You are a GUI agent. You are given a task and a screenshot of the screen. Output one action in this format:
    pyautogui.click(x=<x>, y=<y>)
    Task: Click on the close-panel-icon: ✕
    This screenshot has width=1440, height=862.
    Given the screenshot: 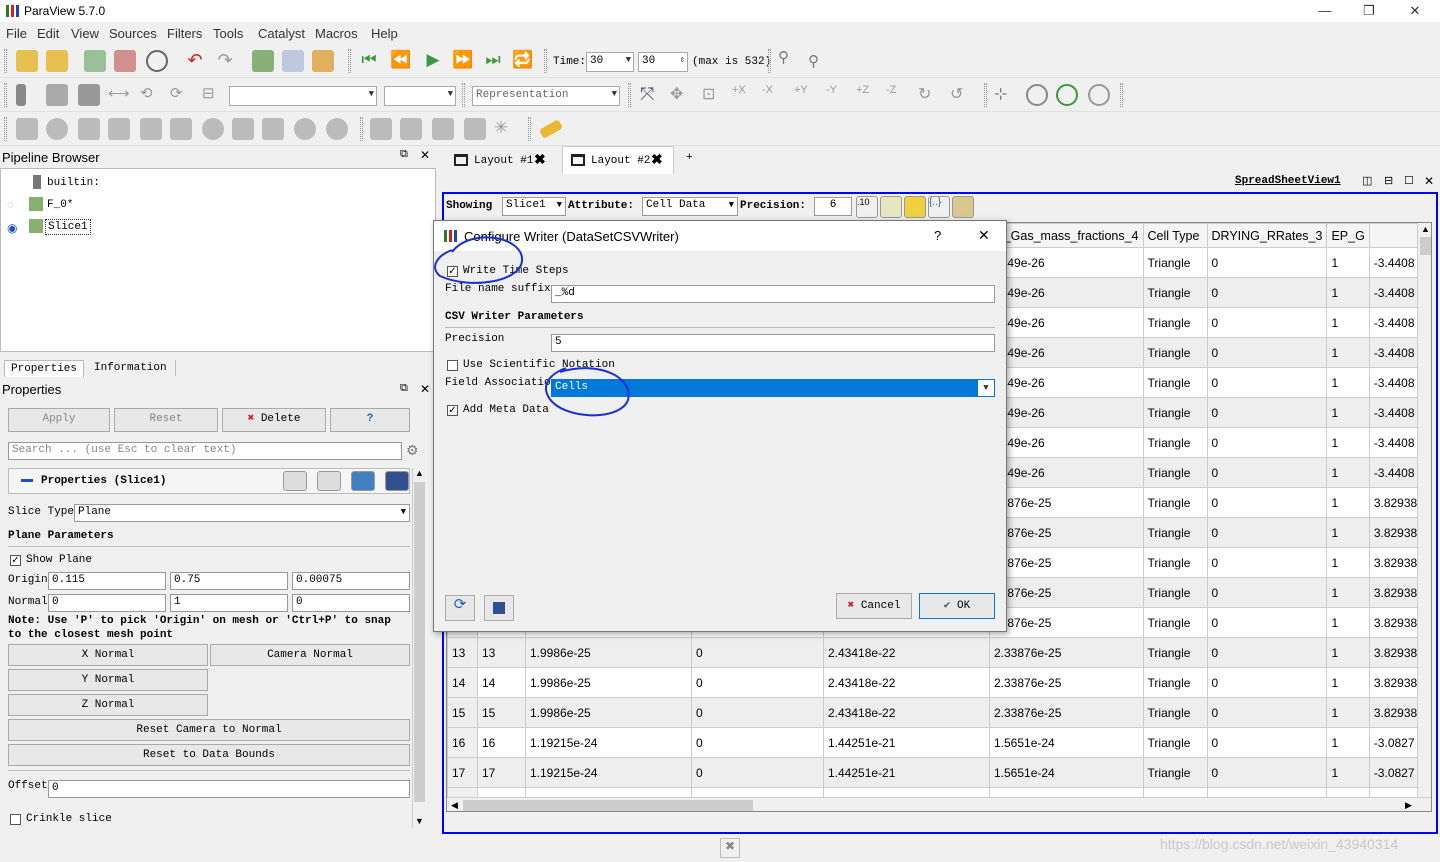 What is the action you would take?
    pyautogui.click(x=425, y=389)
    